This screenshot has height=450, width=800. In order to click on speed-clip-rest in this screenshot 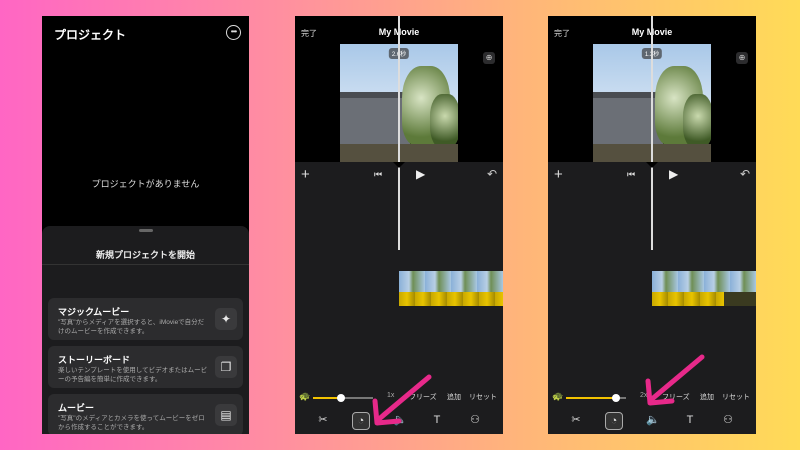, I will do `click(740, 299)`.